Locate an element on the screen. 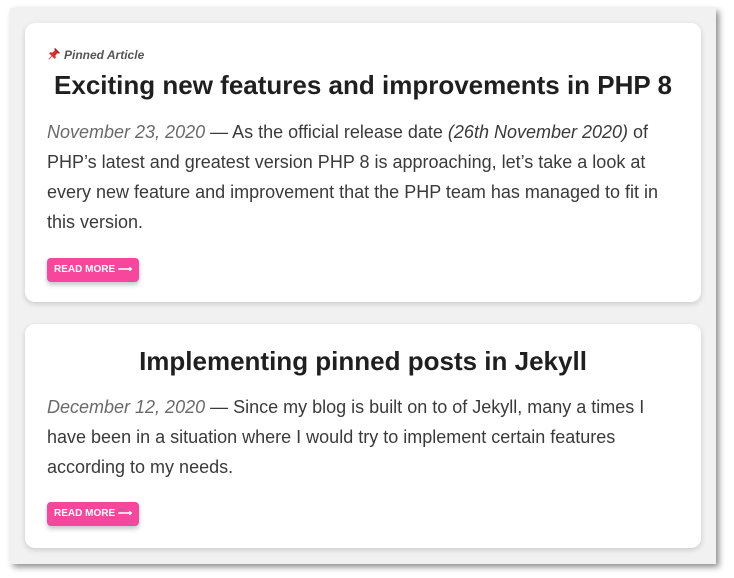 The height and width of the screenshot is (578, 734). post-date: December 12, 2020 is located at coordinates (126, 407).